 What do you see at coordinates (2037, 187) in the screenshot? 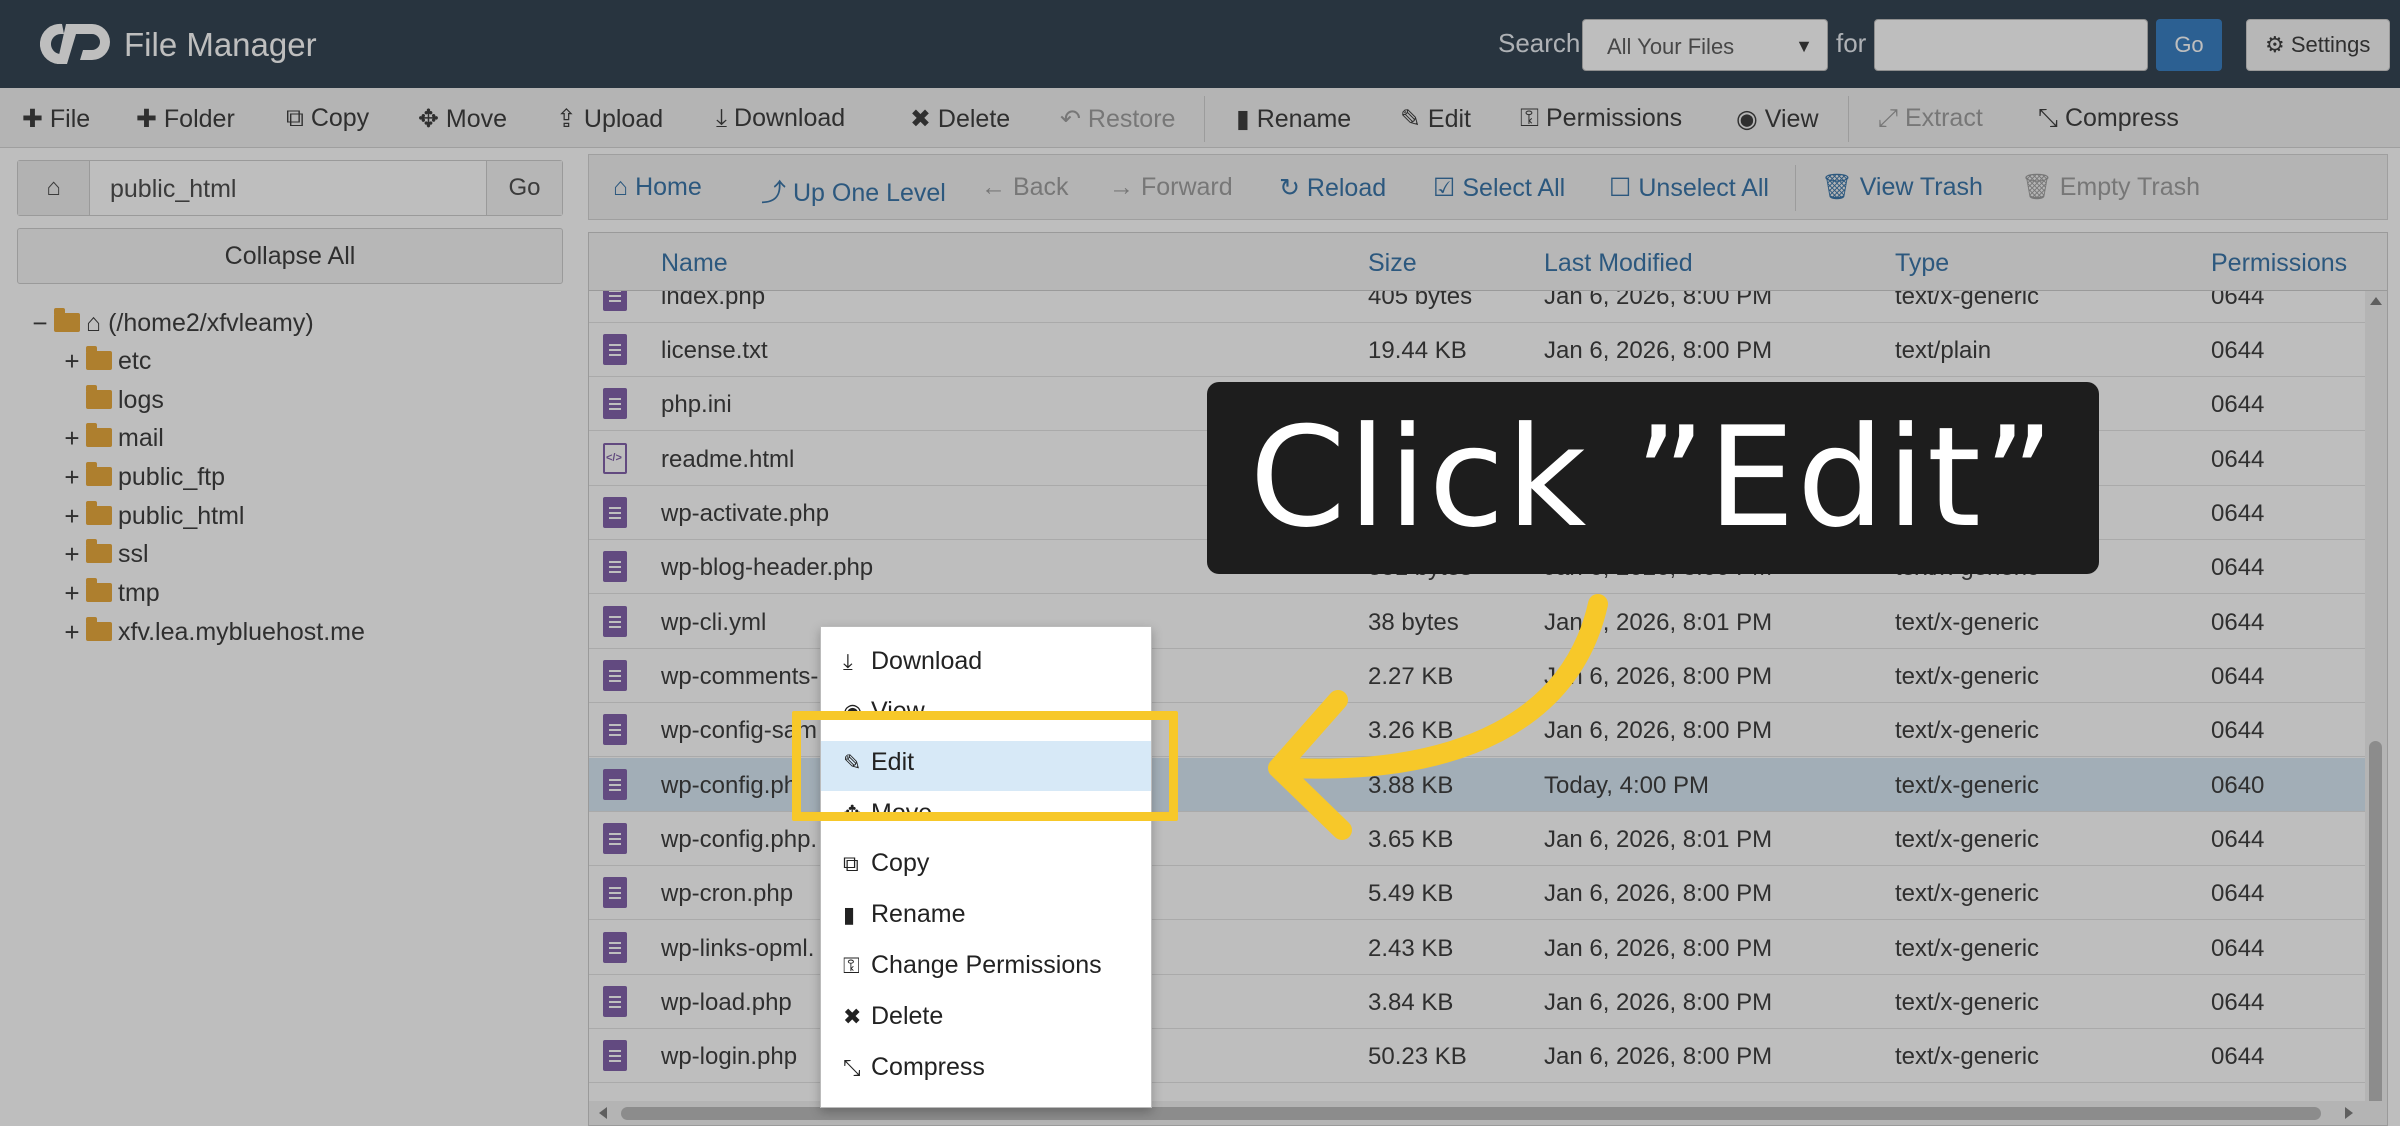
I see `trash-icon: 🗑` at bounding box center [2037, 187].